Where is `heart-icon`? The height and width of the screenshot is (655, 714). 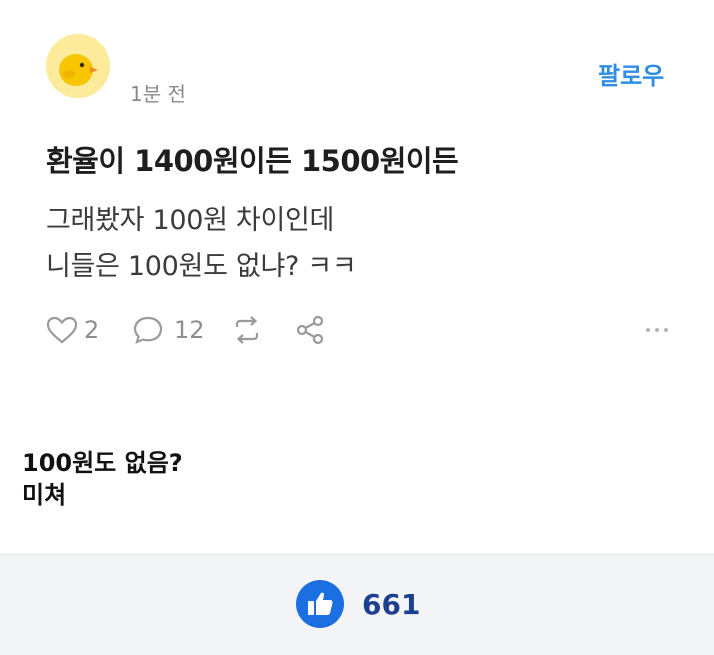 heart-icon is located at coordinates (62, 330).